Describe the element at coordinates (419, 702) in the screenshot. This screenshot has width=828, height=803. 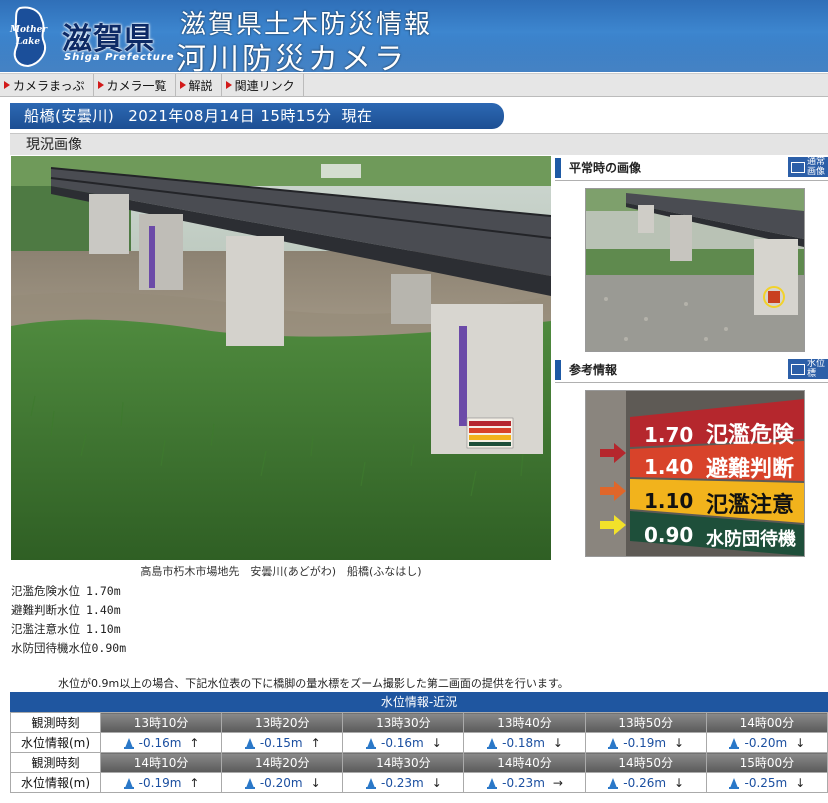
I see `water-table-title: 水位情報-近況` at that location.